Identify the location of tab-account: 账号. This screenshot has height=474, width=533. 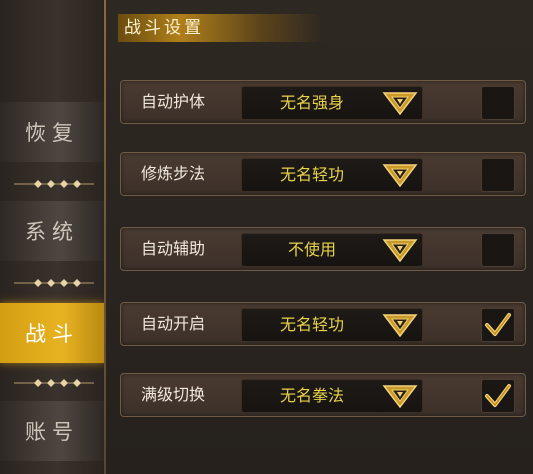
(52, 431).